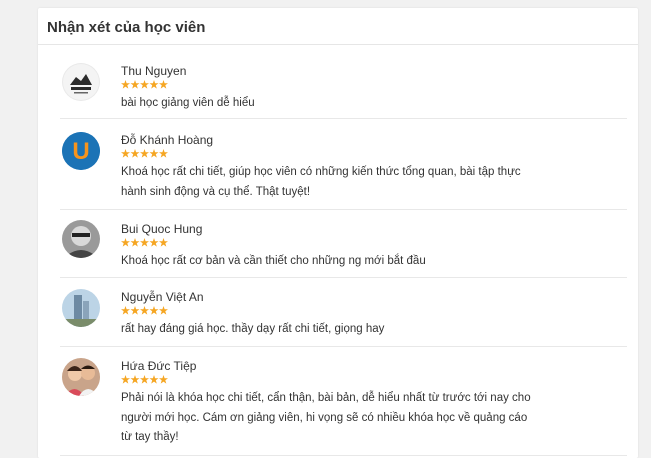 This screenshot has width=651, height=458. Describe the element at coordinates (338, 26) in the screenshot. I see `section-title: Nhận xét của học viên` at that location.